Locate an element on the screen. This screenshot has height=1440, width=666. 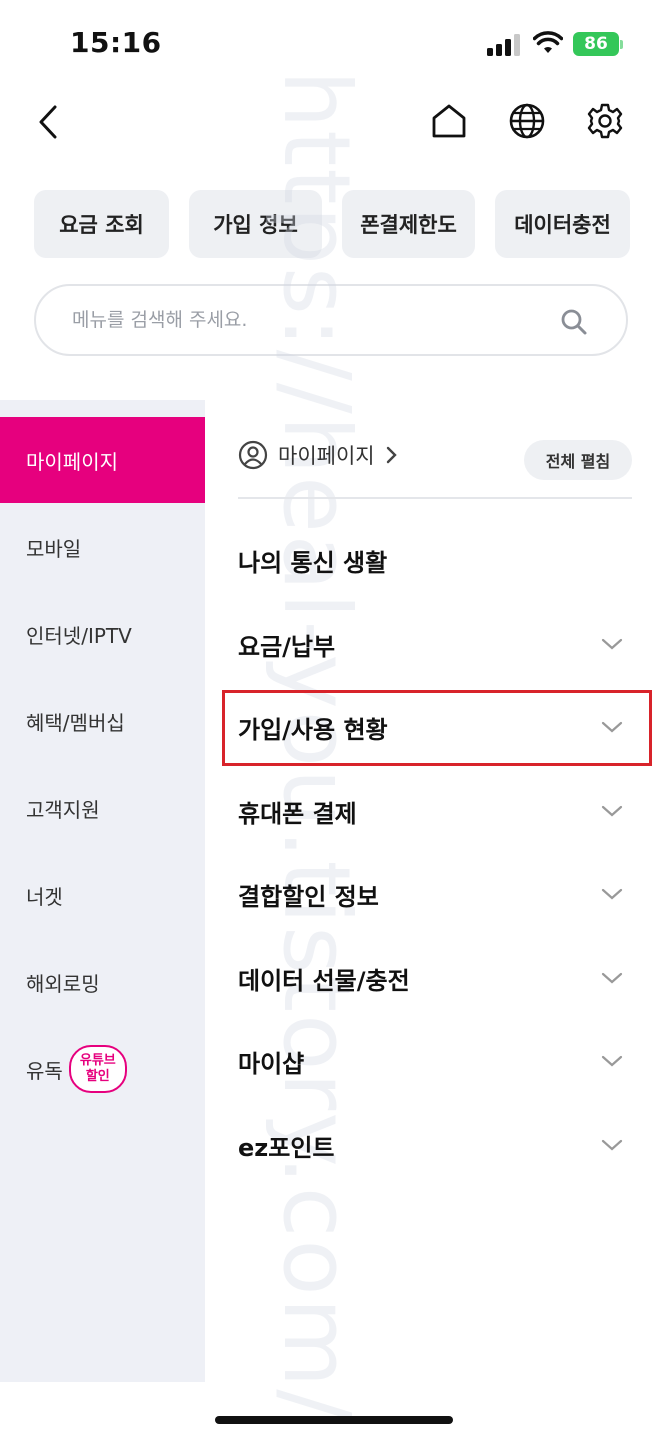
menu-item-label: 데이터 선물/충전 is located at coordinates (324, 980).